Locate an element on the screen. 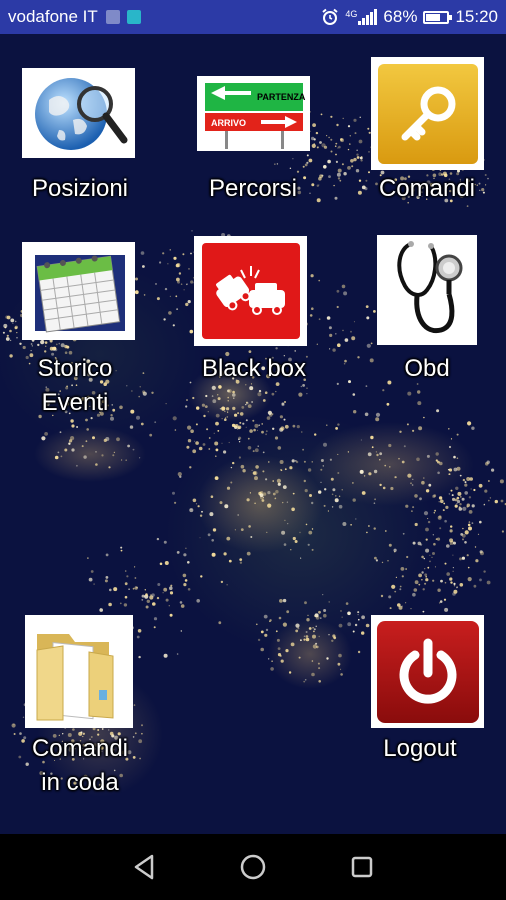 This screenshot has height=900, width=506. app-label-percorsi: Percorsi is located at coordinates (253, 188).